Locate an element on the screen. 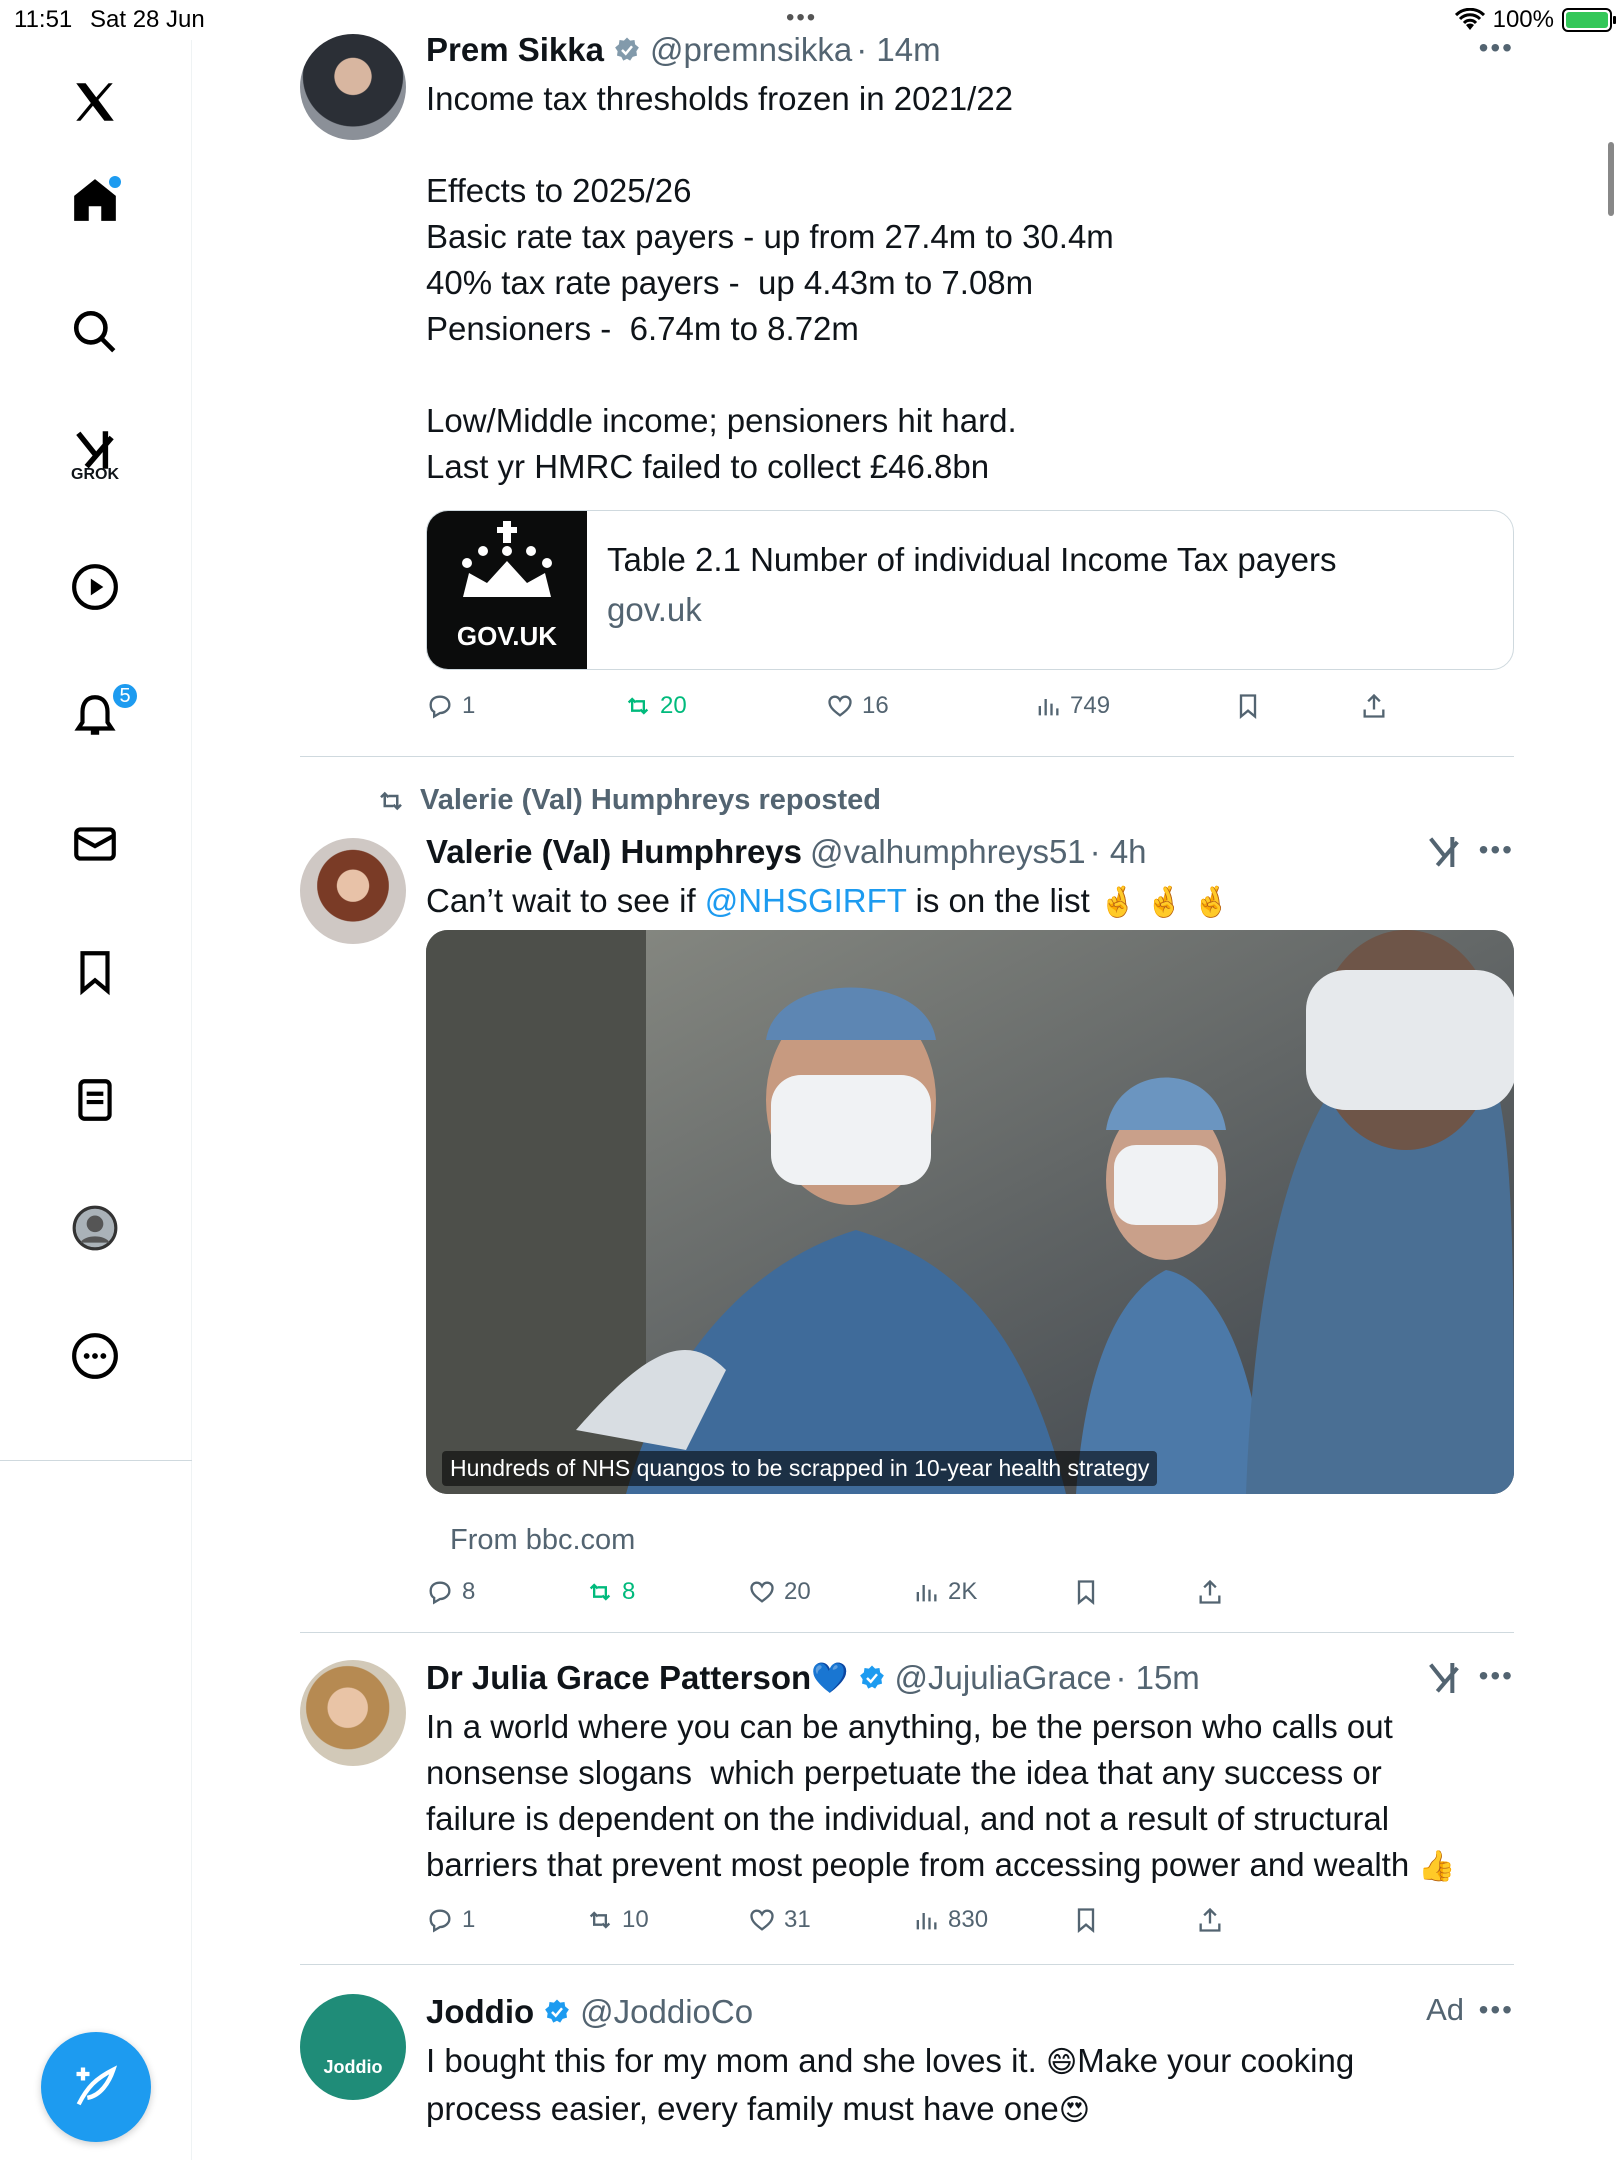 Image resolution: width=1620 pixels, height=2160 pixels. sidebar: GROK 5 is located at coordinates (96, 1100).